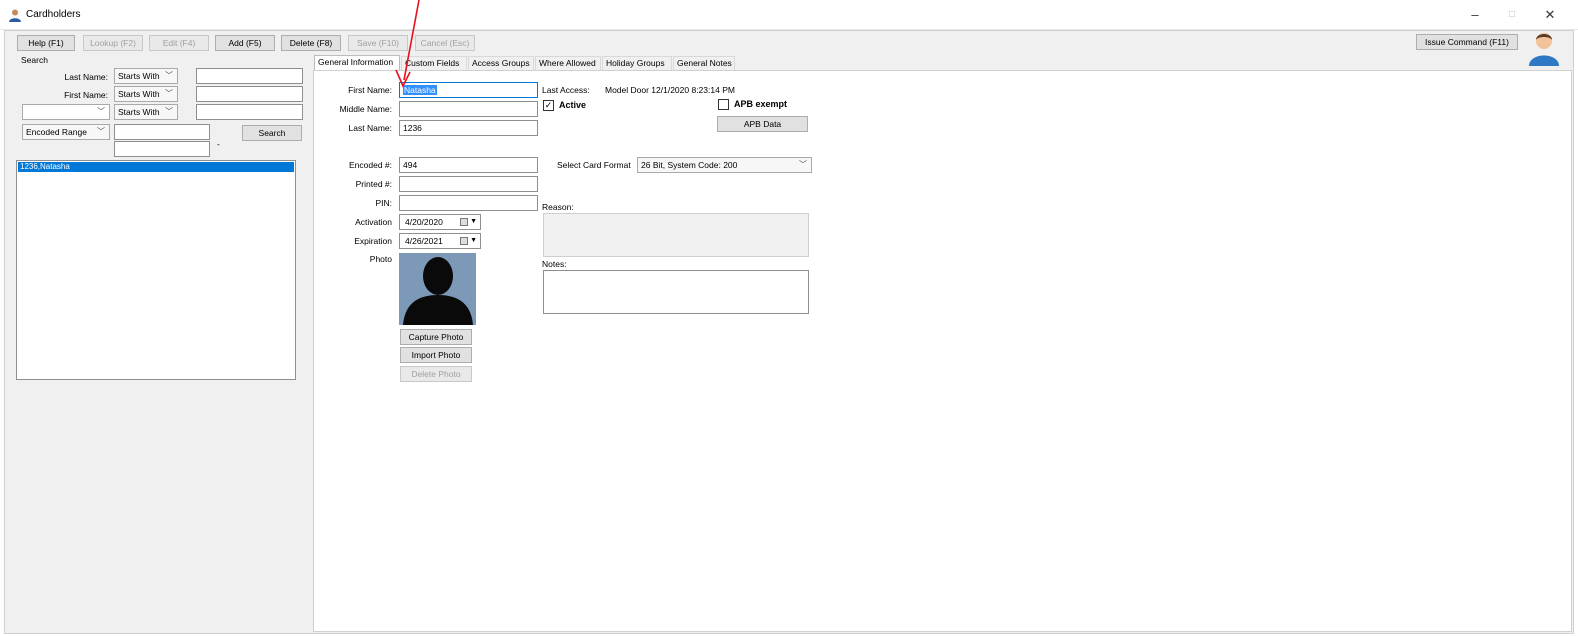 This screenshot has height=636, width=1578. Describe the element at coordinates (373, 184) in the screenshot. I see `printed-label: Printed #:` at that location.